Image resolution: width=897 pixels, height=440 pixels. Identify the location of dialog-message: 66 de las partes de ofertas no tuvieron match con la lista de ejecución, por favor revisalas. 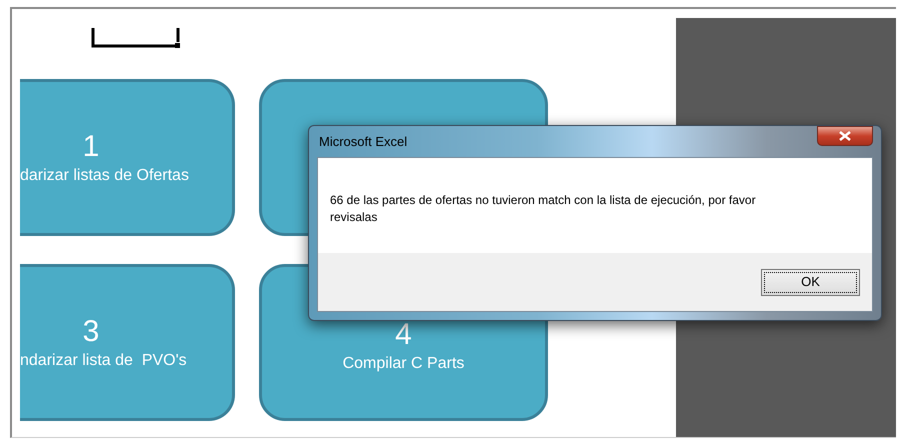
(543, 209).